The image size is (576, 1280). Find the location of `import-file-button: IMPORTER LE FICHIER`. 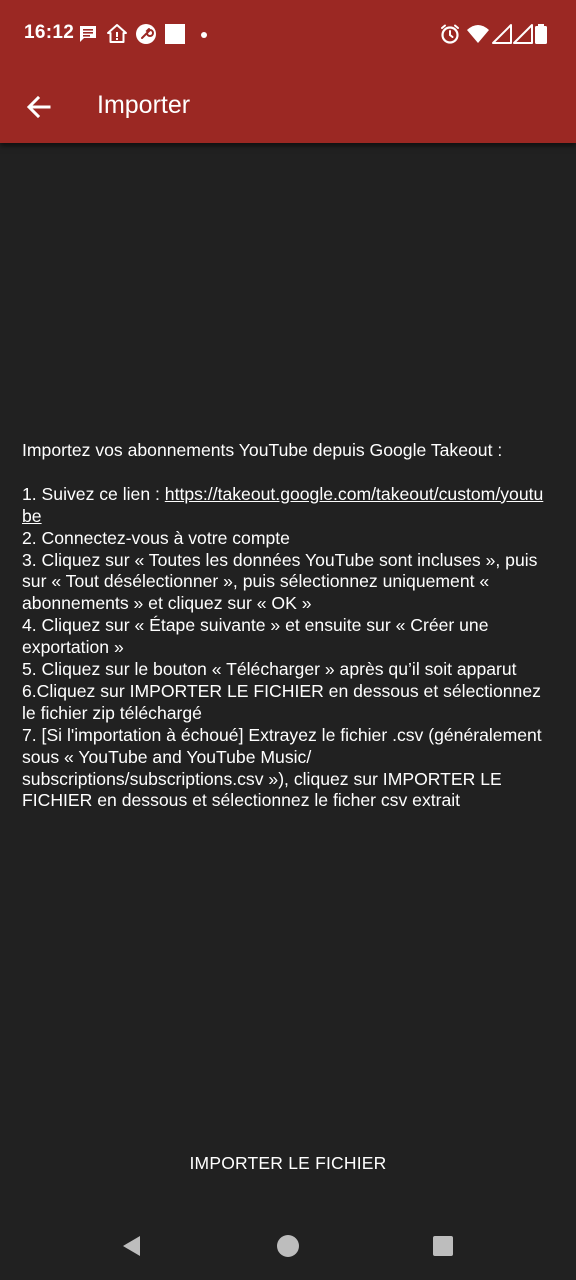

import-file-button: IMPORTER LE FICHIER is located at coordinates (288, 1163).